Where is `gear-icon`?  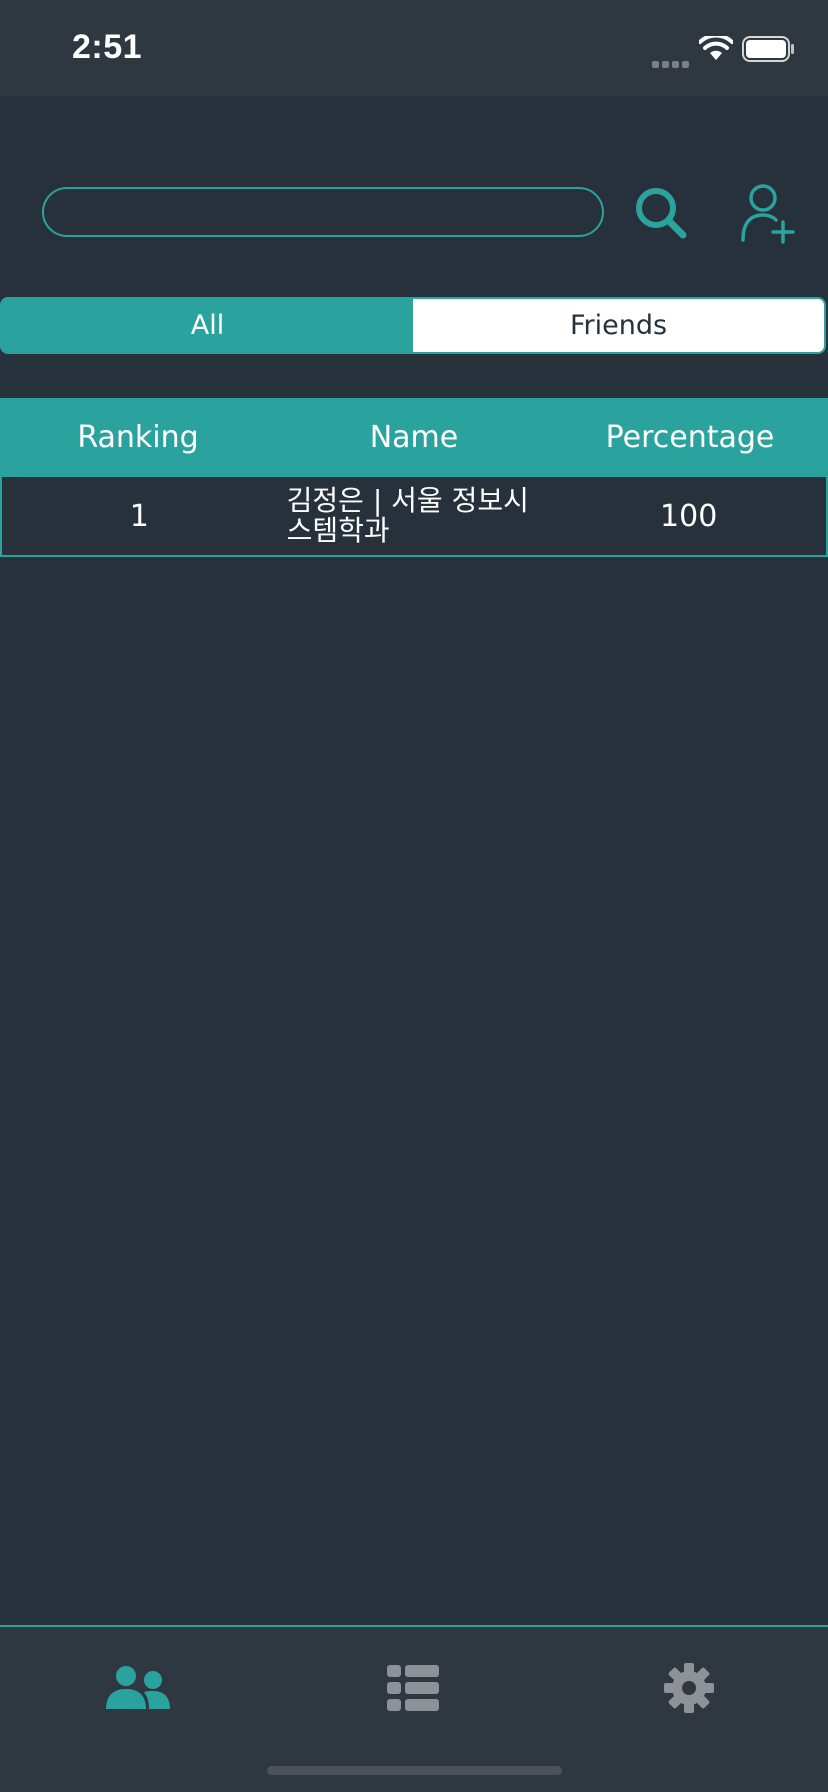 gear-icon is located at coordinates (689, 1688).